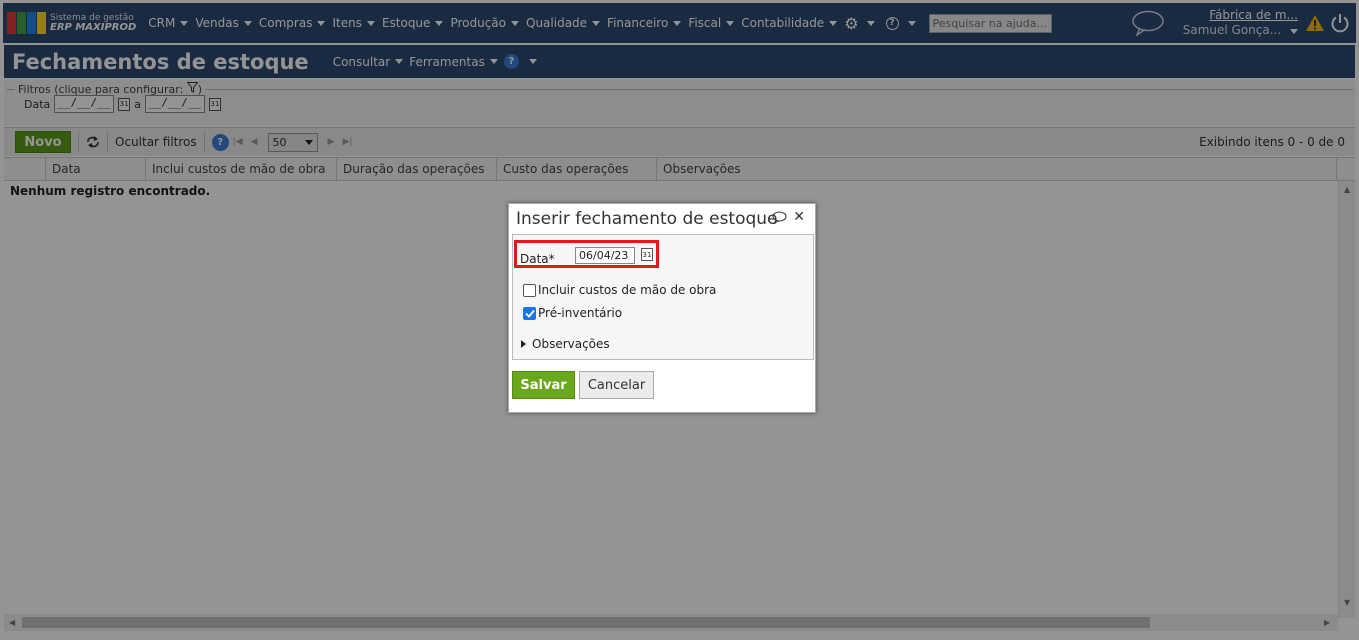 The image size is (1359, 640). What do you see at coordinates (647, 219) in the screenshot?
I see `dialog-title: Inserir fechamento de estoque` at bounding box center [647, 219].